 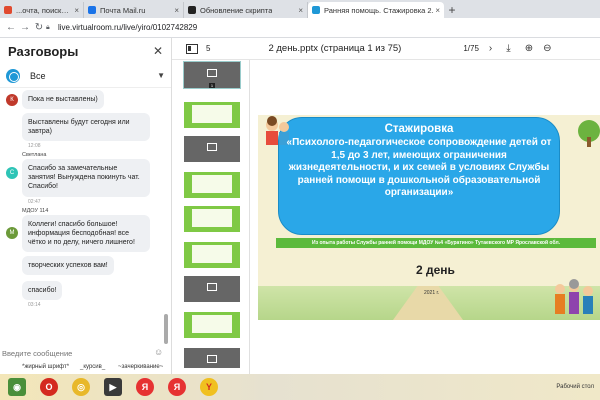 I want to click on message: спасибо!, so click(x=83, y=290).